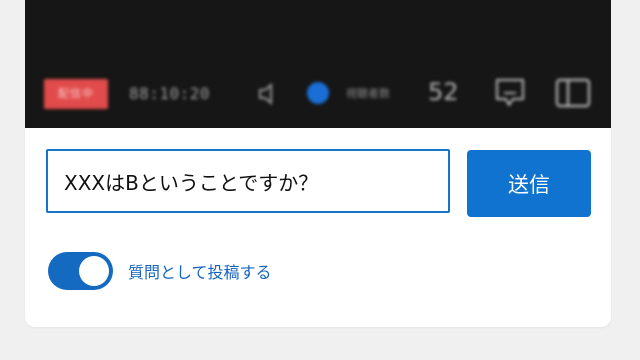  What do you see at coordinates (510, 93) in the screenshot?
I see `comment-icon` at bounding box center [510, 93].